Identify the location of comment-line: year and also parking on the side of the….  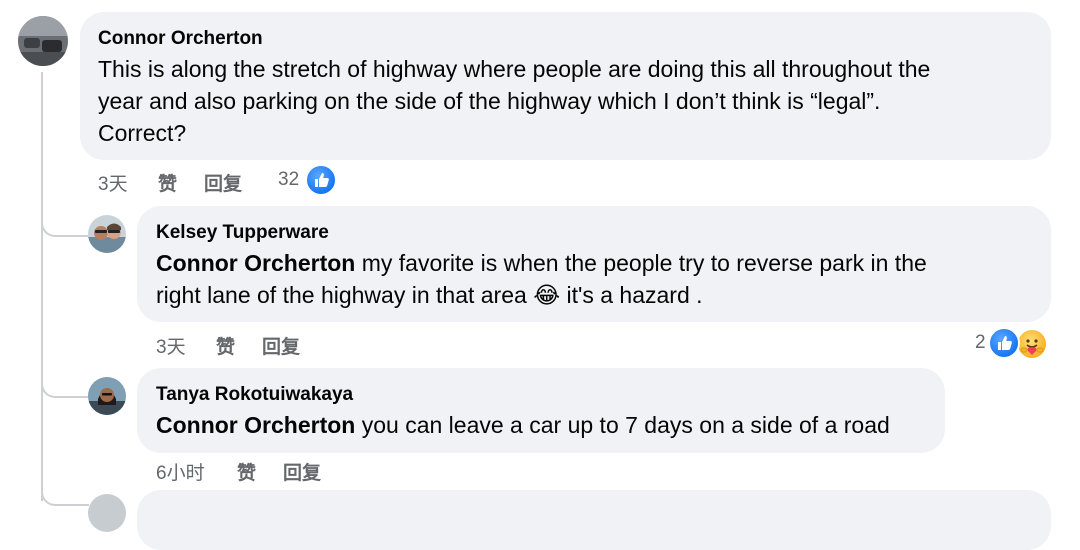
(489, 101).